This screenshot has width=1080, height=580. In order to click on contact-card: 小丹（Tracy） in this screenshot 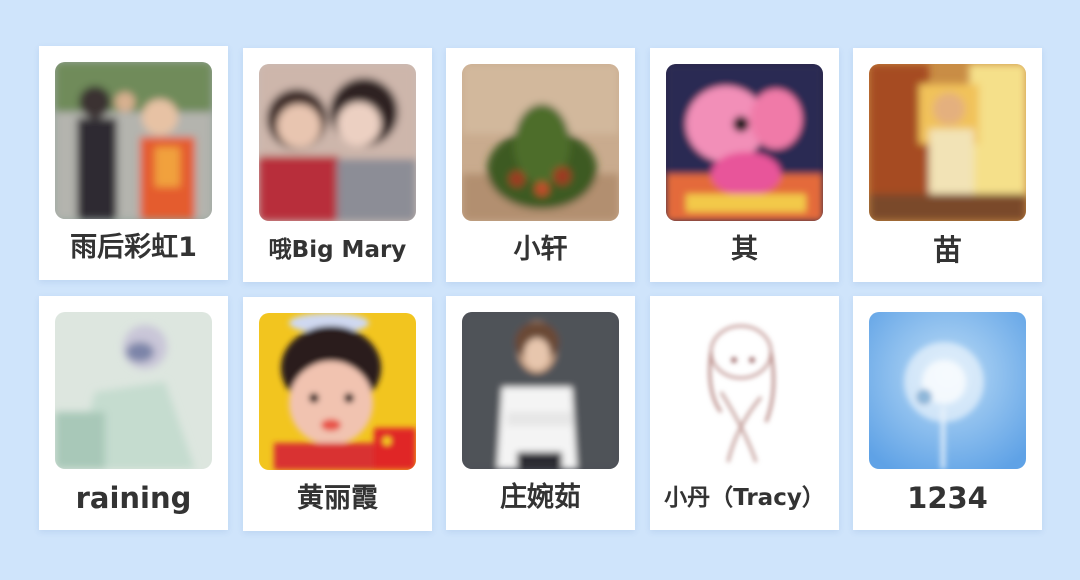, I will do `click(744, 413)`.